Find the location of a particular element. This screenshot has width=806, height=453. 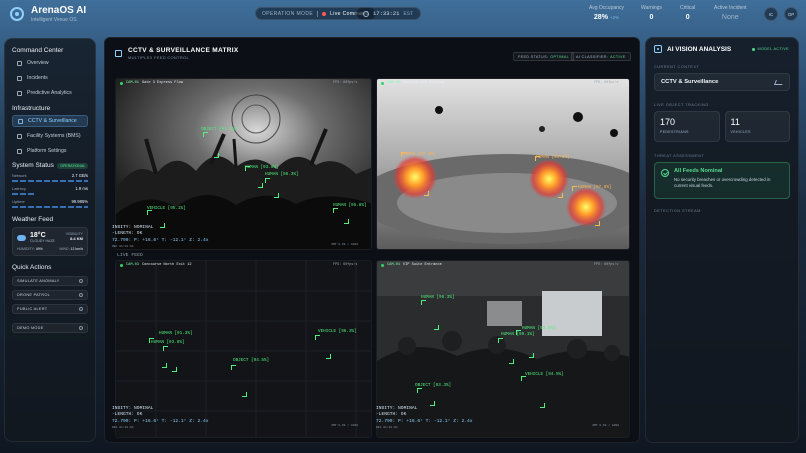

demo-mode-button: DEMO MODE is located at coordinates (50, 328).